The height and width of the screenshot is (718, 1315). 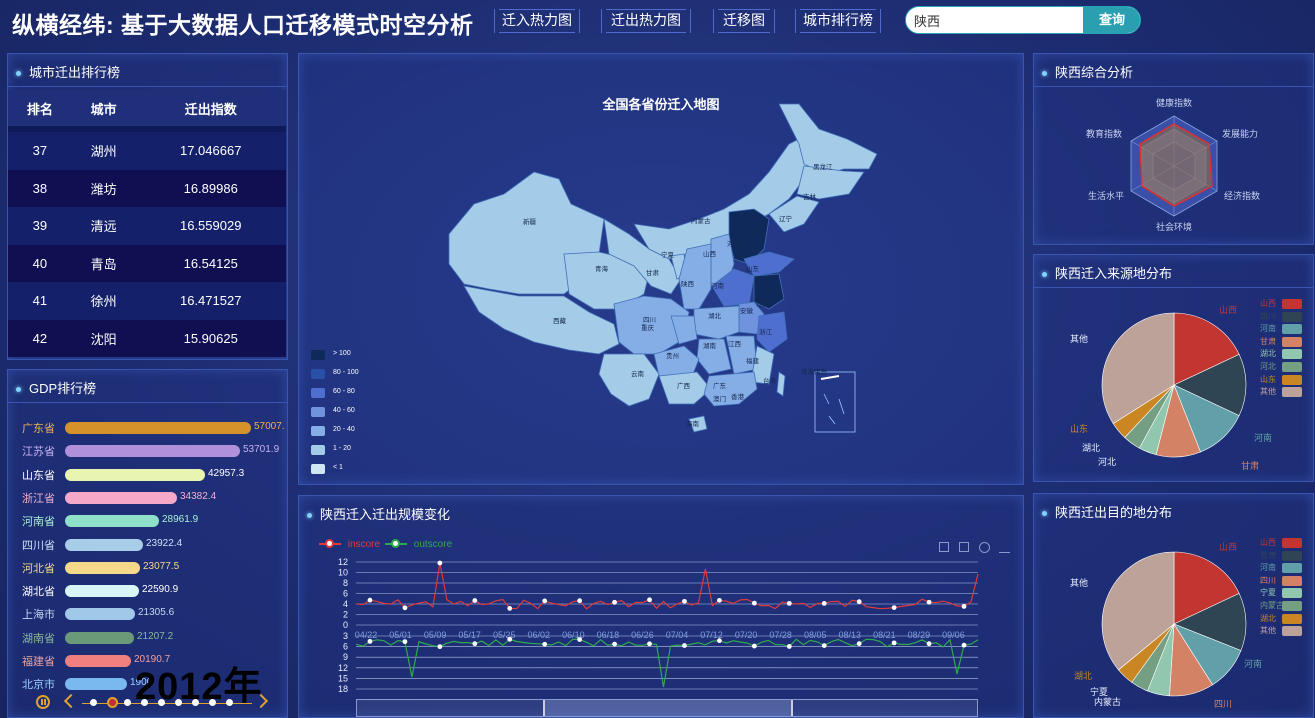 What do you see at coordinates (103, 152) in the screenshot?
I see `cell-city: 湖州` at bounding box center [103, 152].